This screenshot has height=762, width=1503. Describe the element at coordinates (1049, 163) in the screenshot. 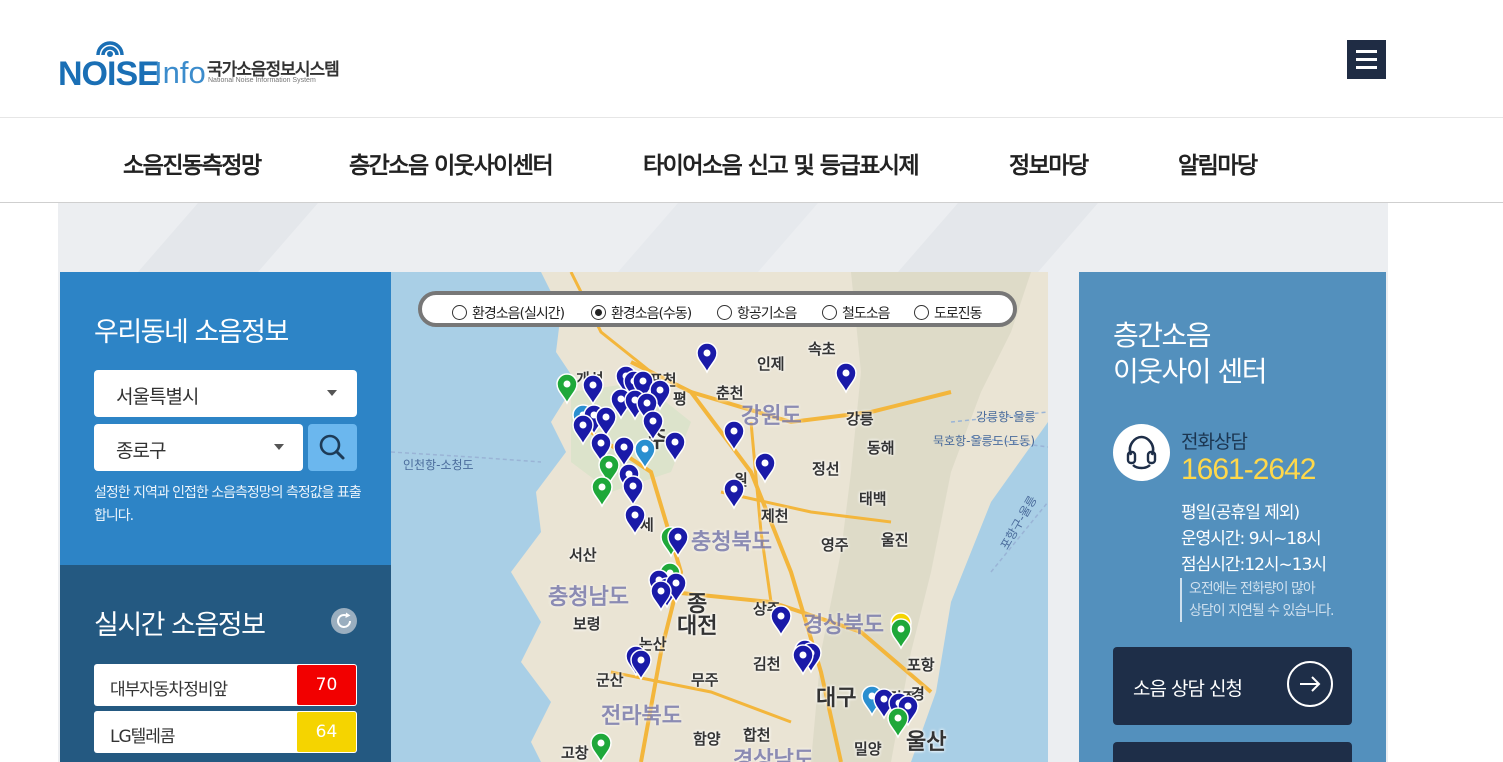

I see `nav-item-info: 정보마당` at that location.